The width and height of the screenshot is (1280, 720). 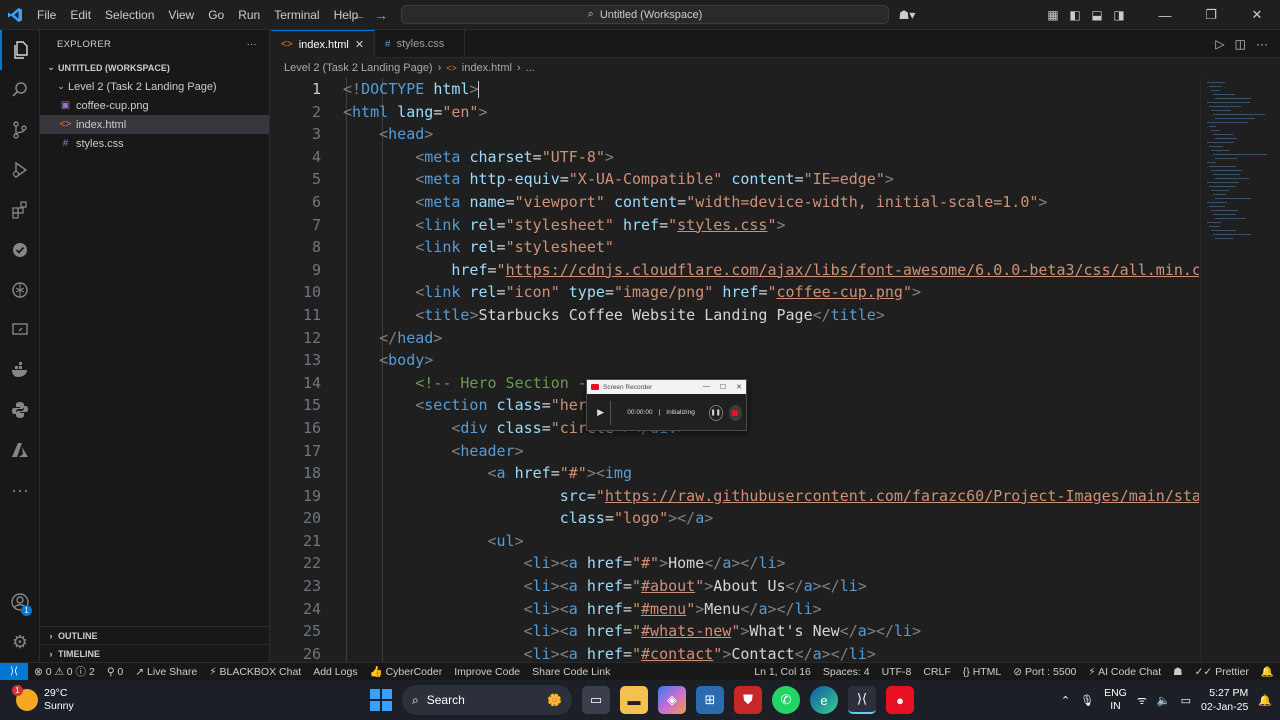 What do you see at coordinates (359, 44) in the screenshot?
I see `close-tab-icon: ✕` at bounding box center [359, 44].